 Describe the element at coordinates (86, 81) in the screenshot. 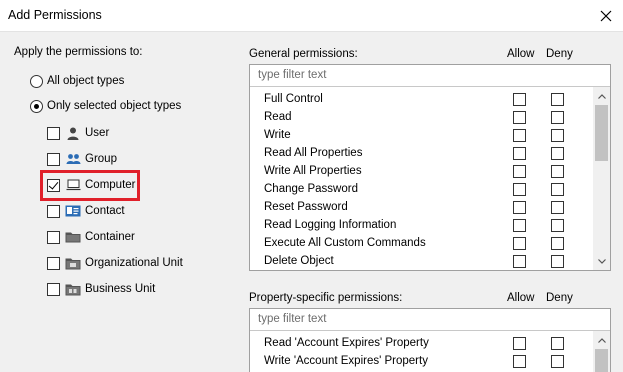

I see `radio-label: All object types` at that location.